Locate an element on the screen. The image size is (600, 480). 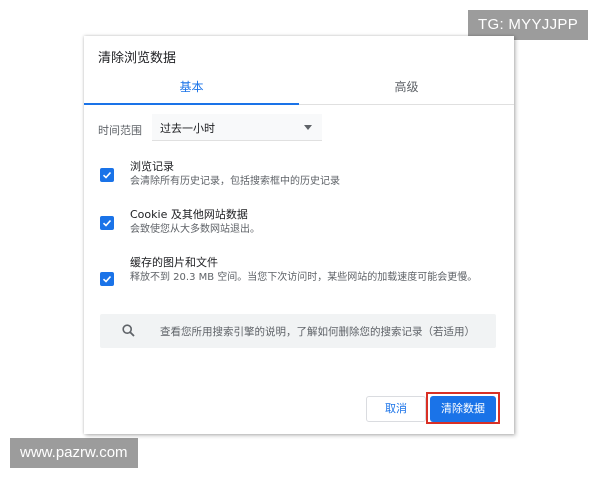
cancel-button: 取消 is located at coordinates (396, 409).